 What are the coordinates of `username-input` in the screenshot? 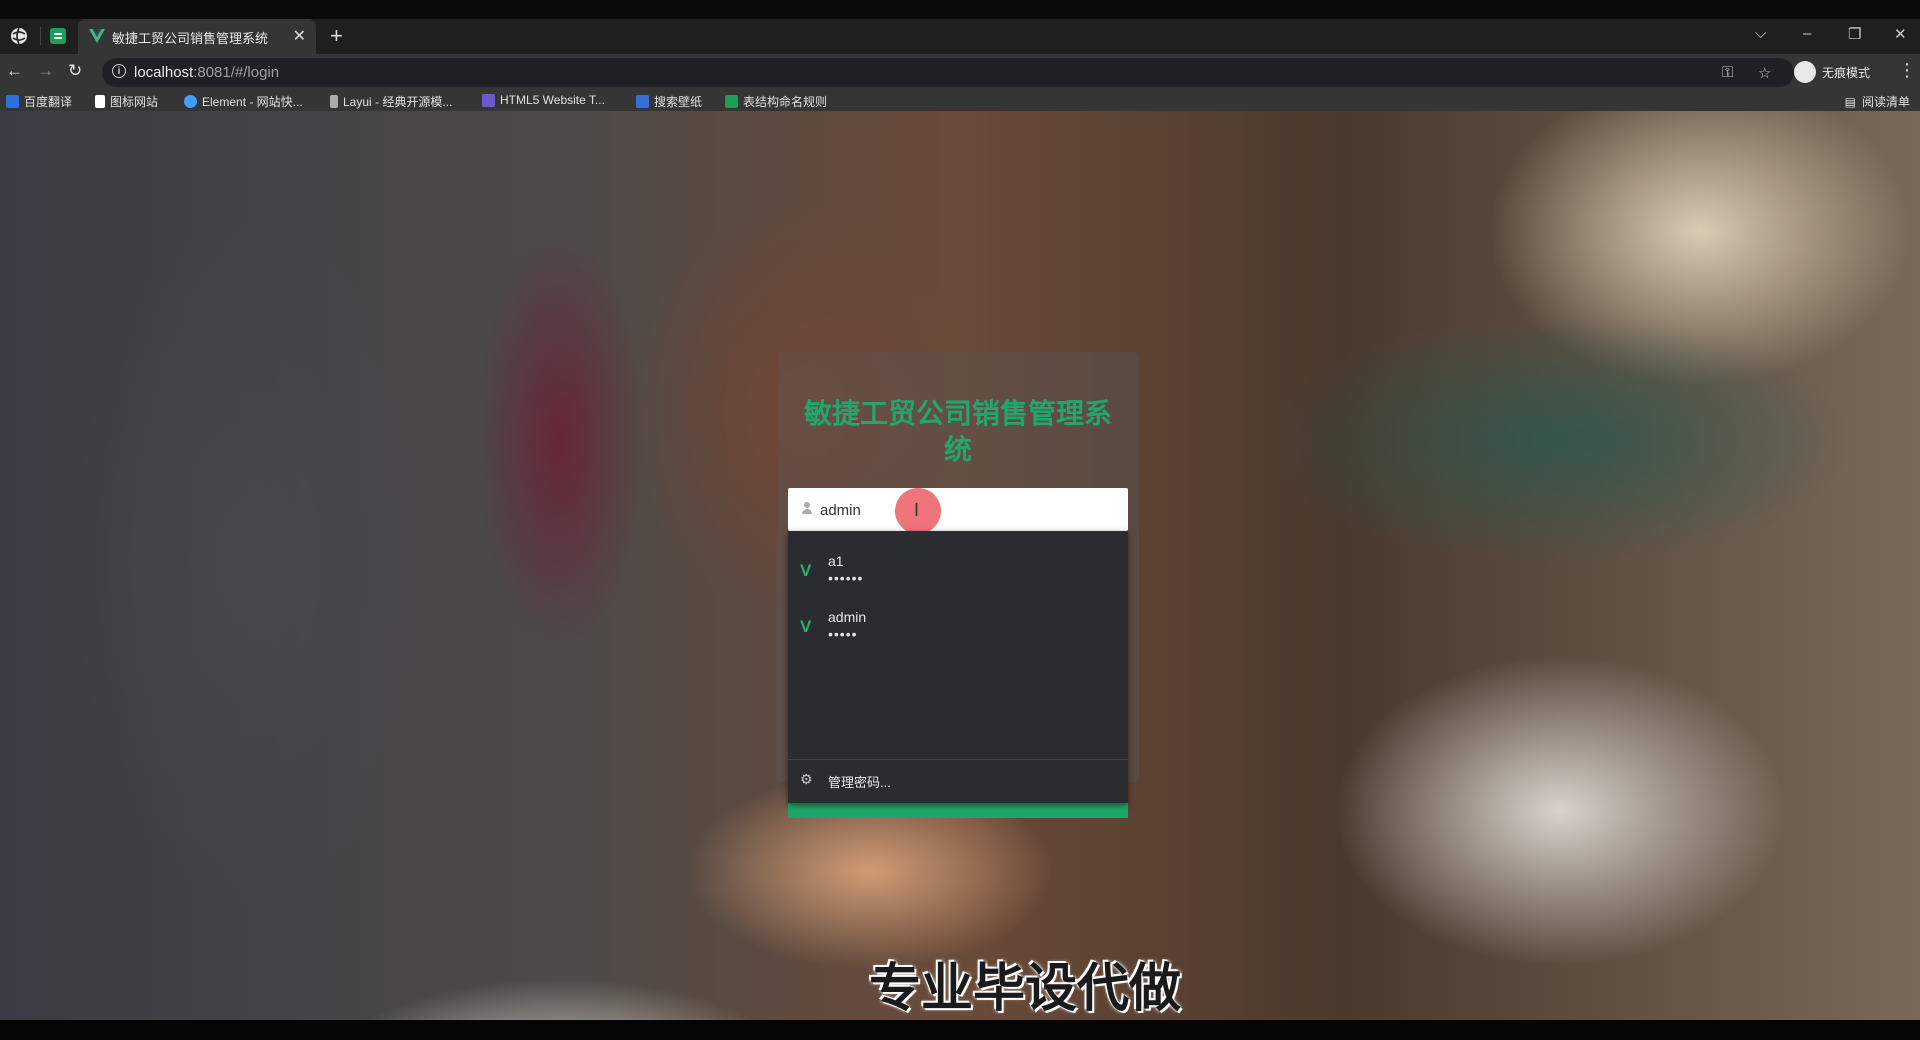 It's located at (965, 510).